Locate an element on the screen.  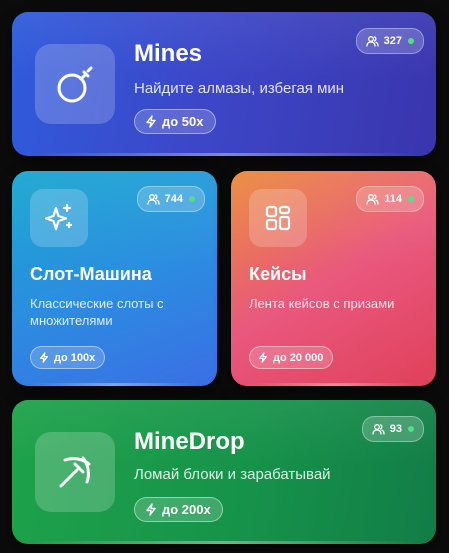
multiplier-text: до 100x is located at coordinates (75, 357).